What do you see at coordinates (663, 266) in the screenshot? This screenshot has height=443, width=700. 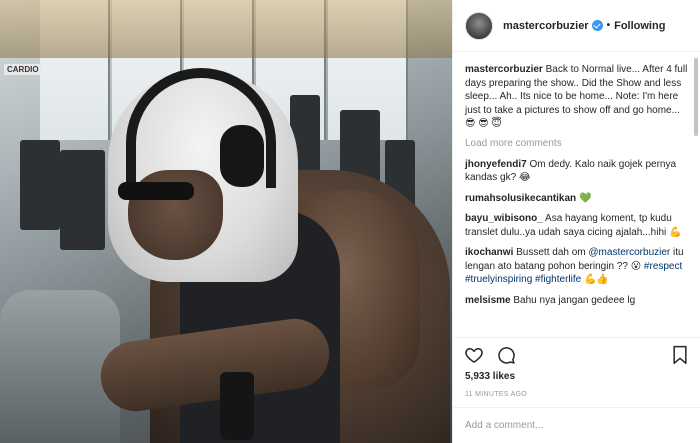 I see `hashtag-link: #respect` at bounding box center [663, 266].